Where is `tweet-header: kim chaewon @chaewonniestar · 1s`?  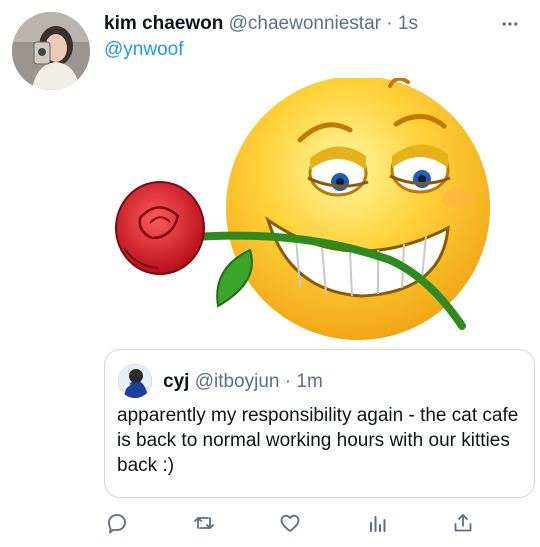 tweet-header: kim chaewon @chaewonniestar · 1s is located at coordinates (319, 24).